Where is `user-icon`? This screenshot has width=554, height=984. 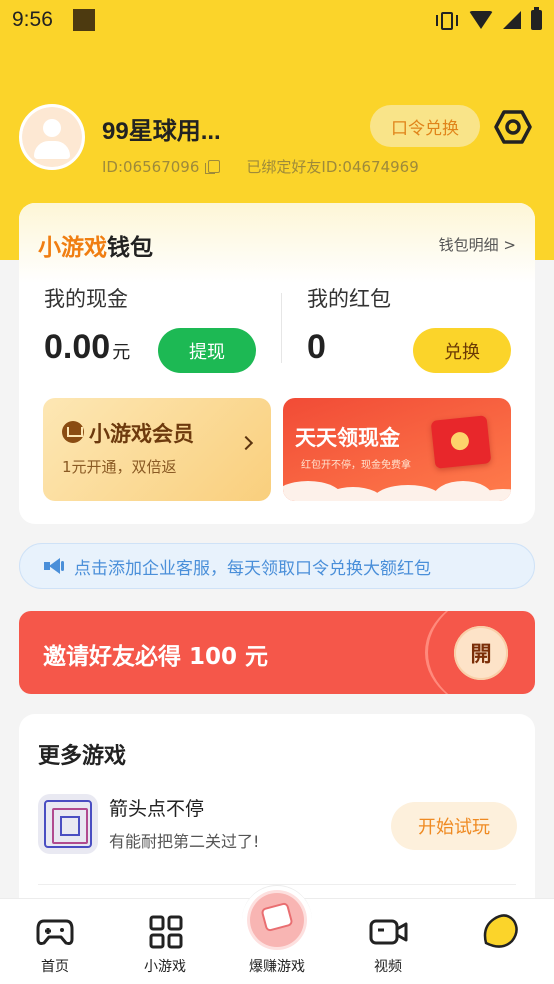
user-icon is located at coordinates (52, 137).